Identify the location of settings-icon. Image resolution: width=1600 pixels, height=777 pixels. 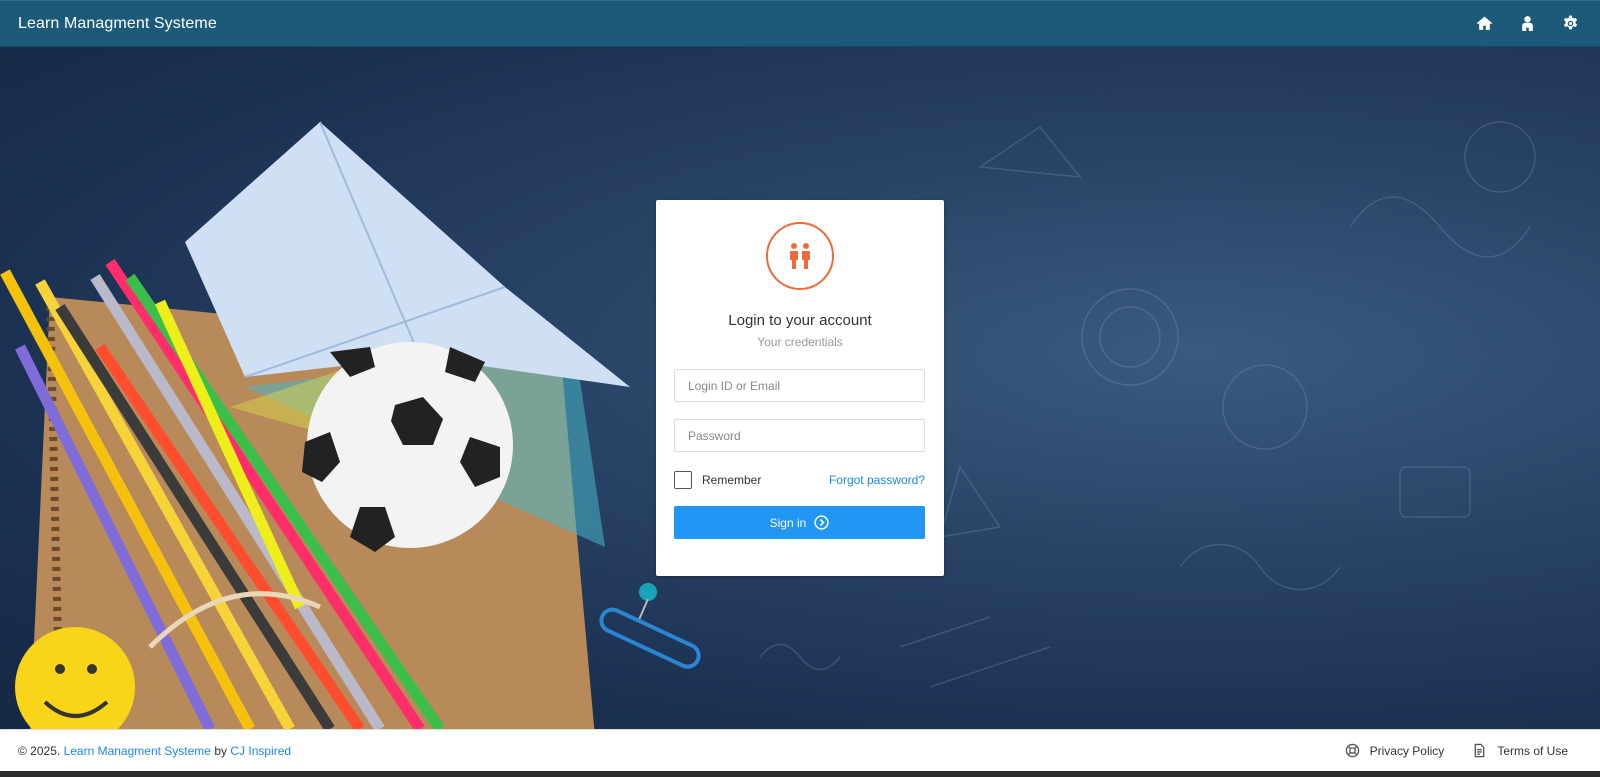
(1570, 23).